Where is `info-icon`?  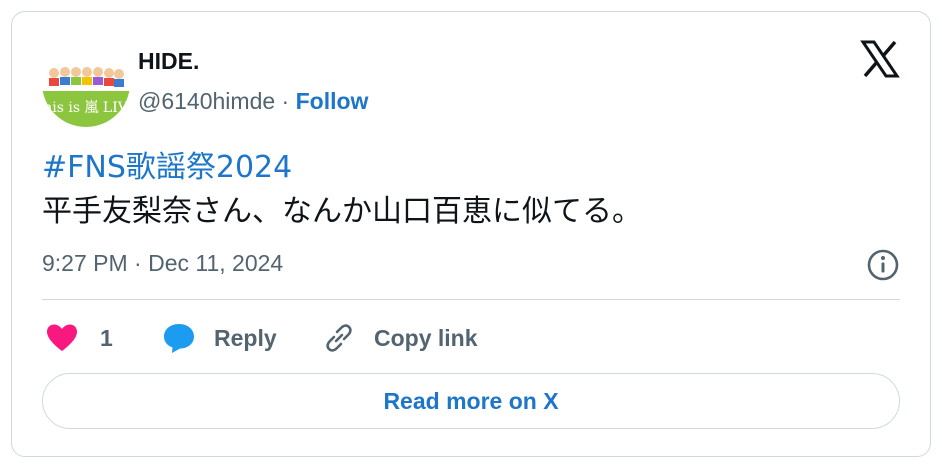
info-icon is located at coordinates (883, 265).